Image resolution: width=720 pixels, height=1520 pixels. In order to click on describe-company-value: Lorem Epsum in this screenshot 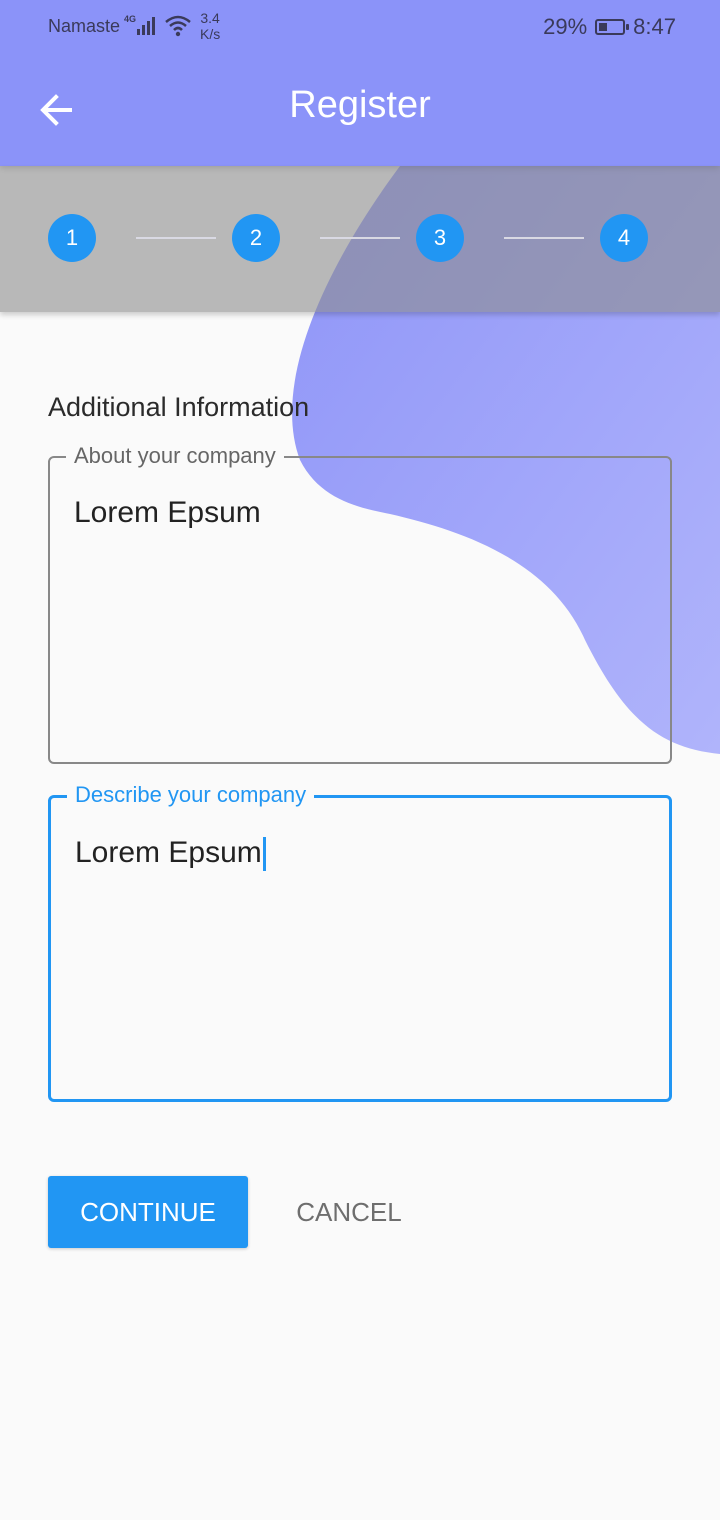, I will do `click(168, 852)`.